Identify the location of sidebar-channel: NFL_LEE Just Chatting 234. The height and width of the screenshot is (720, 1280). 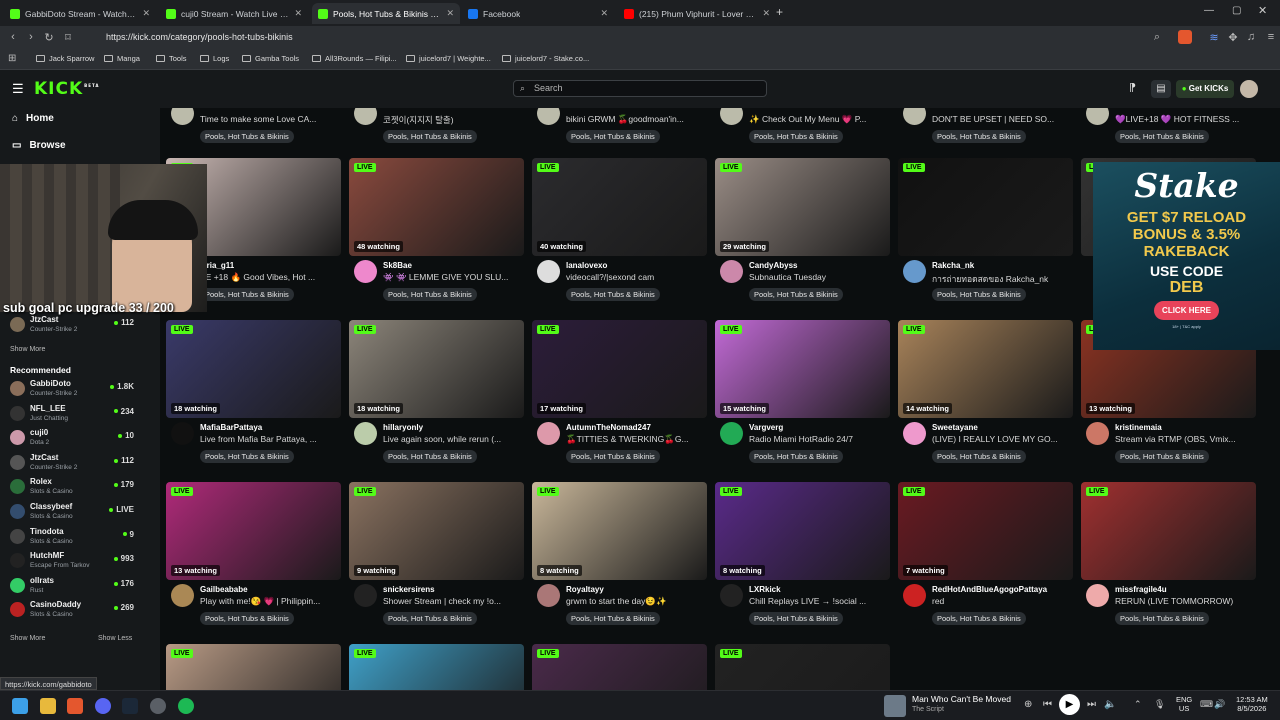
(72, 414).